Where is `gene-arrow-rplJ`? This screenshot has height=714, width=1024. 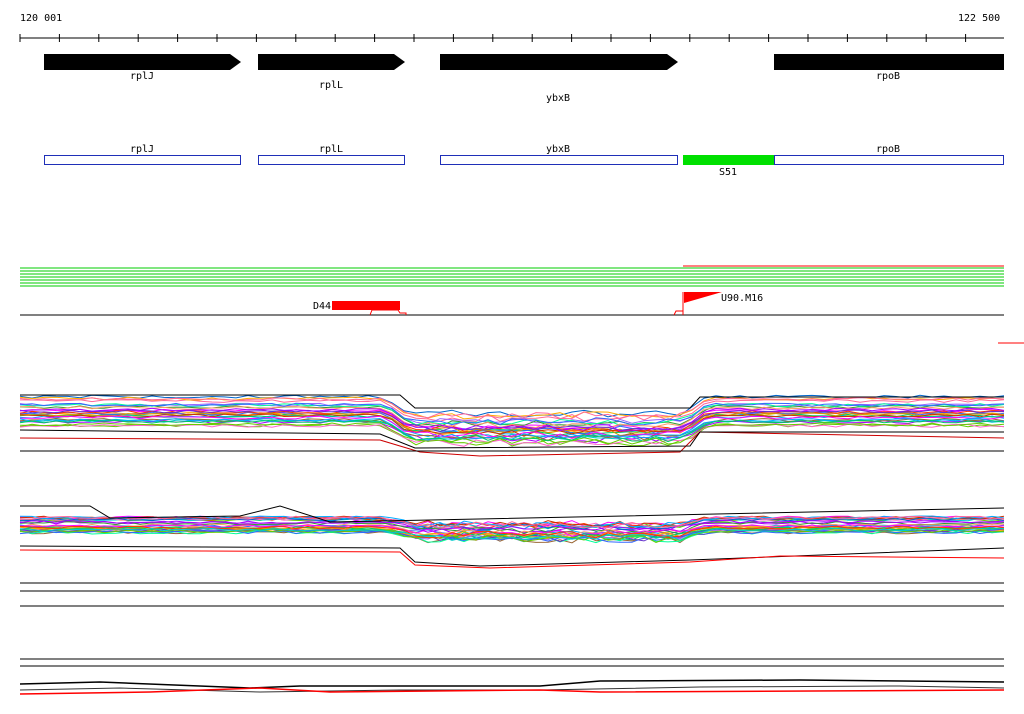 gene-arrow-rplJ is located at coordinates (142, 62).